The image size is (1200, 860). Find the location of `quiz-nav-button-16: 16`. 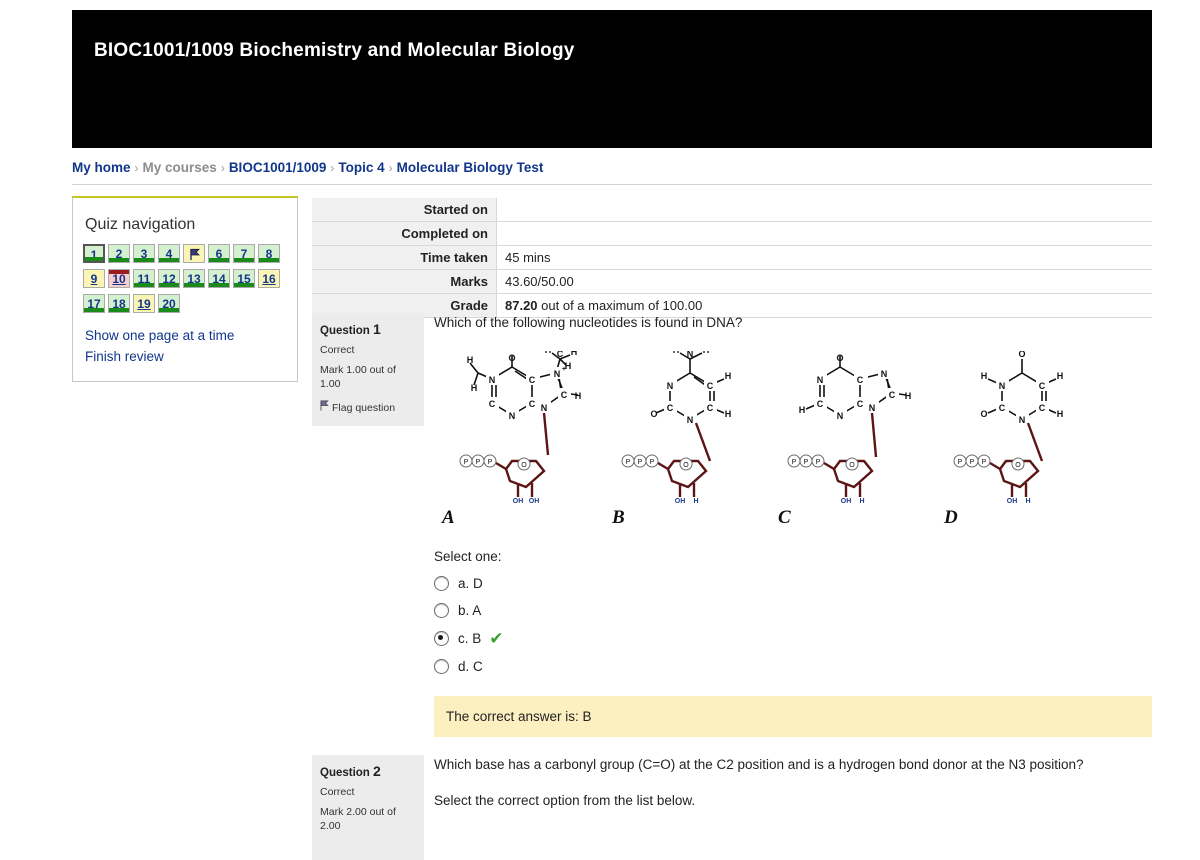

quiz-nav-button-16: 16 is located at coordinates (269, 278).